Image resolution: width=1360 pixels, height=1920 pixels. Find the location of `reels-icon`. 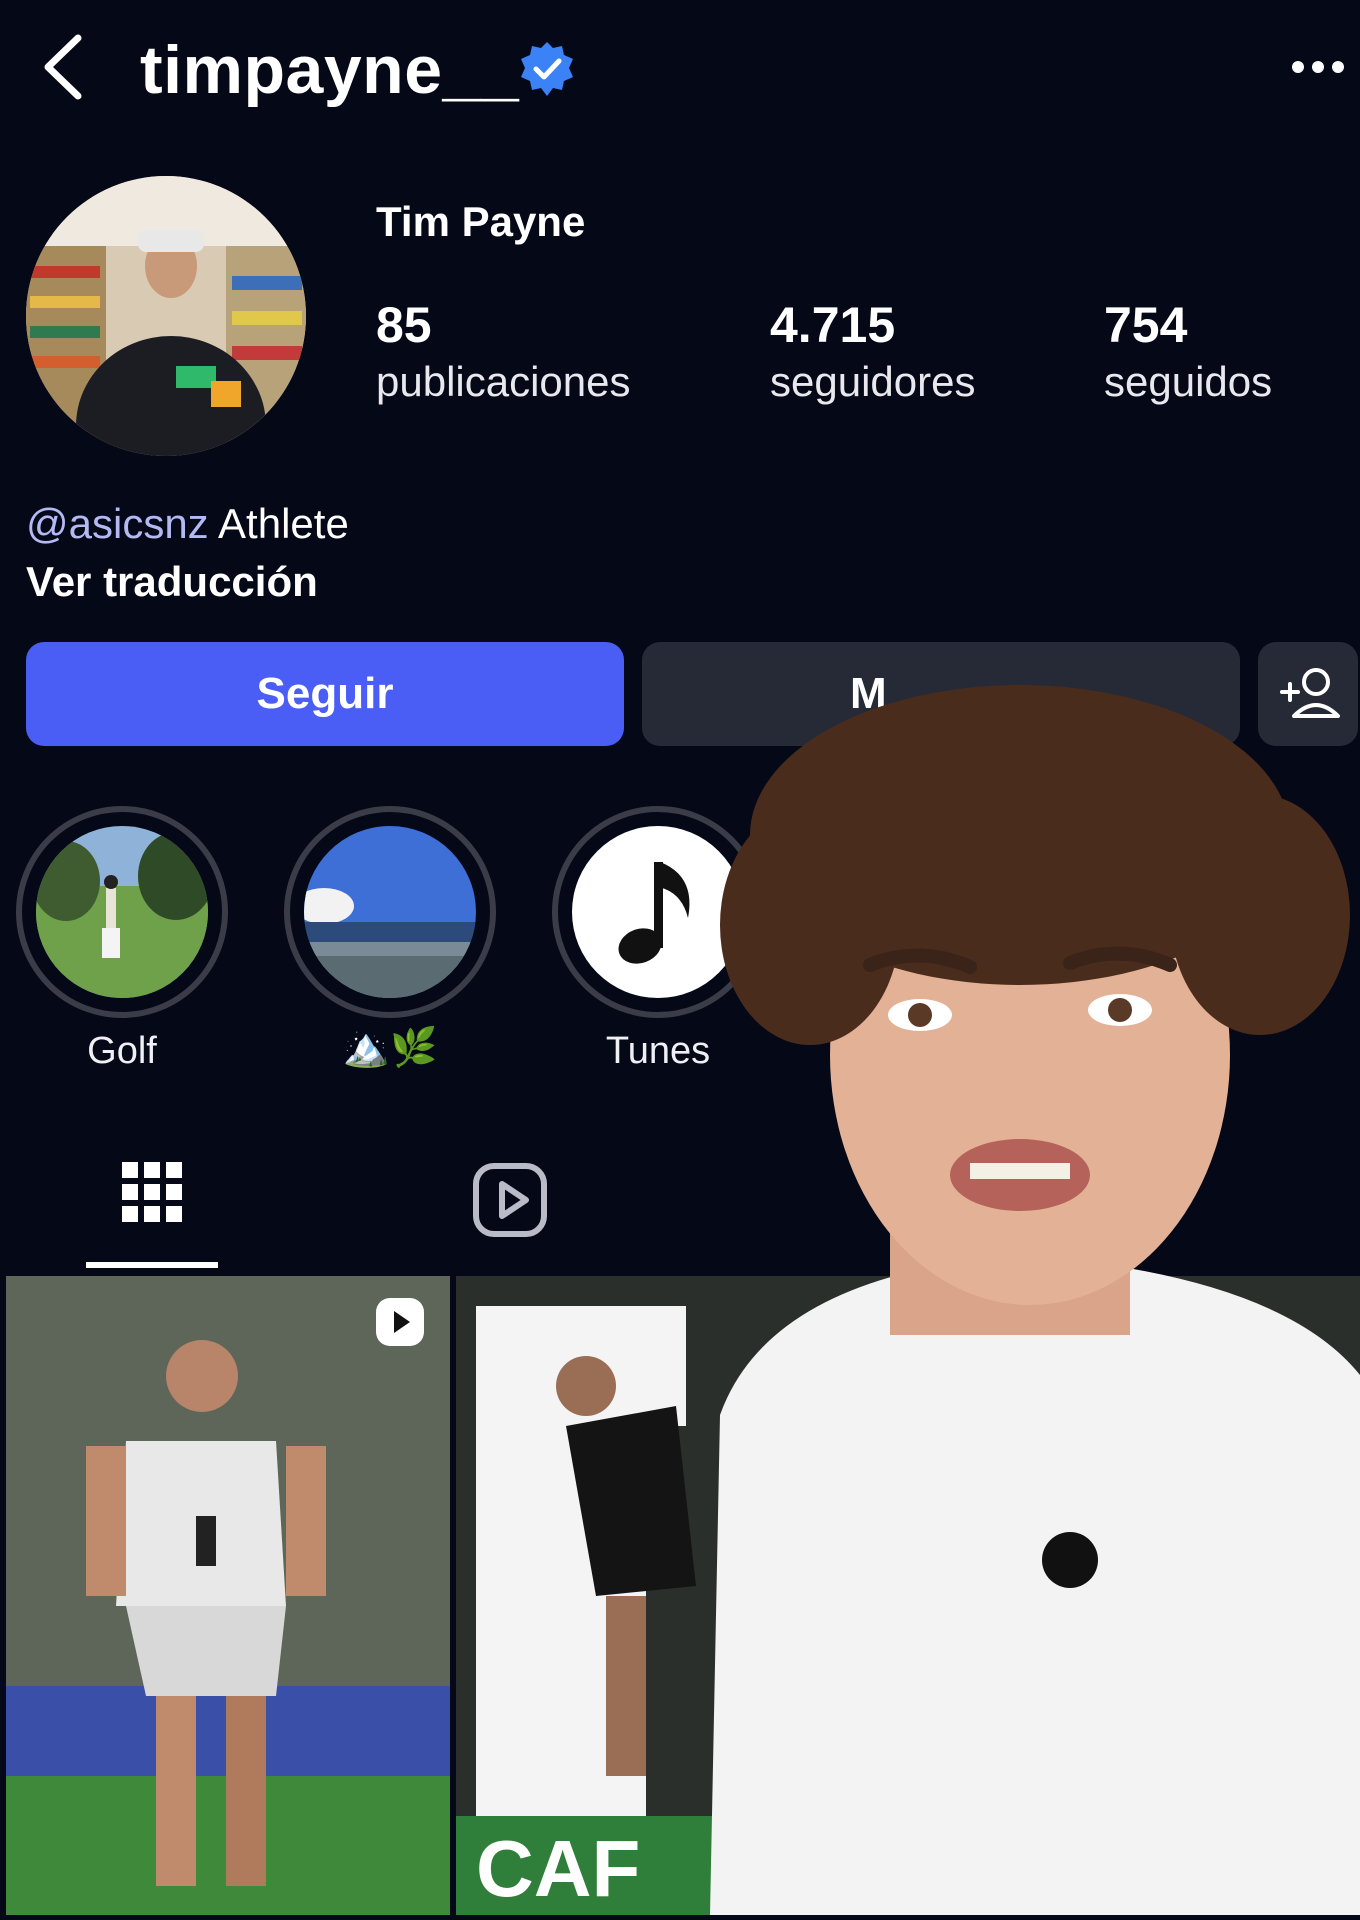

reels-icon is located at coordinates (510, 1200).